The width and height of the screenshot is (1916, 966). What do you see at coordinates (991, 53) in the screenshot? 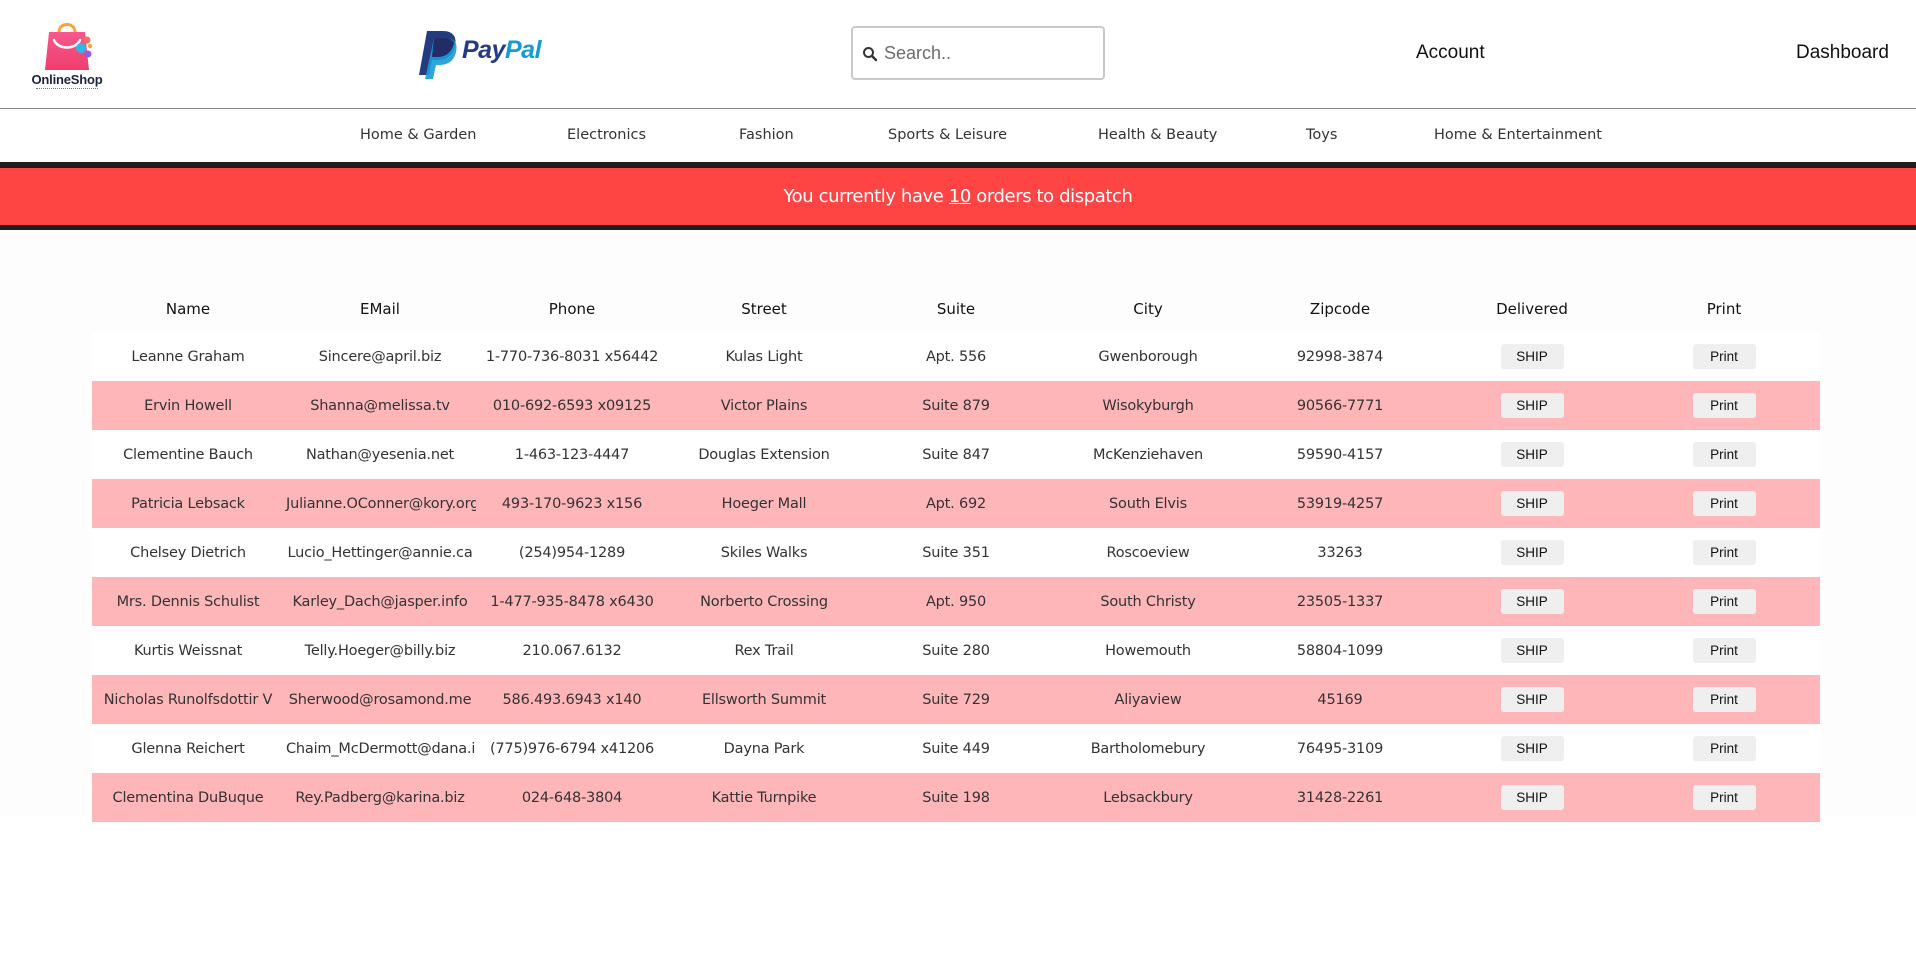
I see `search-input` at bounding box center [991, 53].